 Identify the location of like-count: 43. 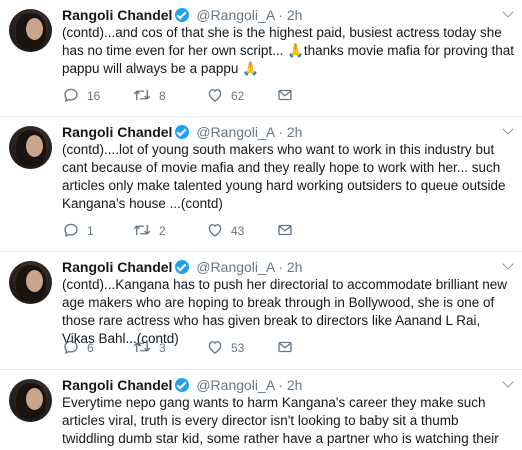
(238, 231).